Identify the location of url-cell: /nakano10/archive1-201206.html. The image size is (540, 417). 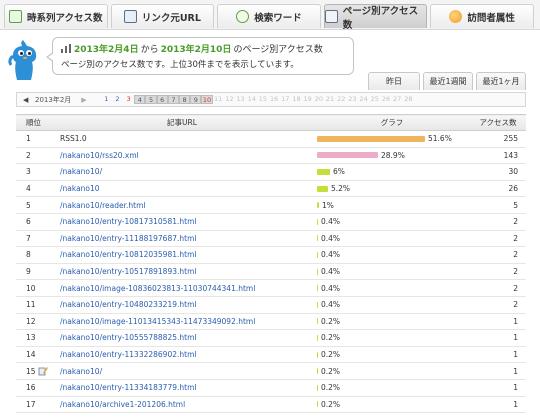
(182, 405).